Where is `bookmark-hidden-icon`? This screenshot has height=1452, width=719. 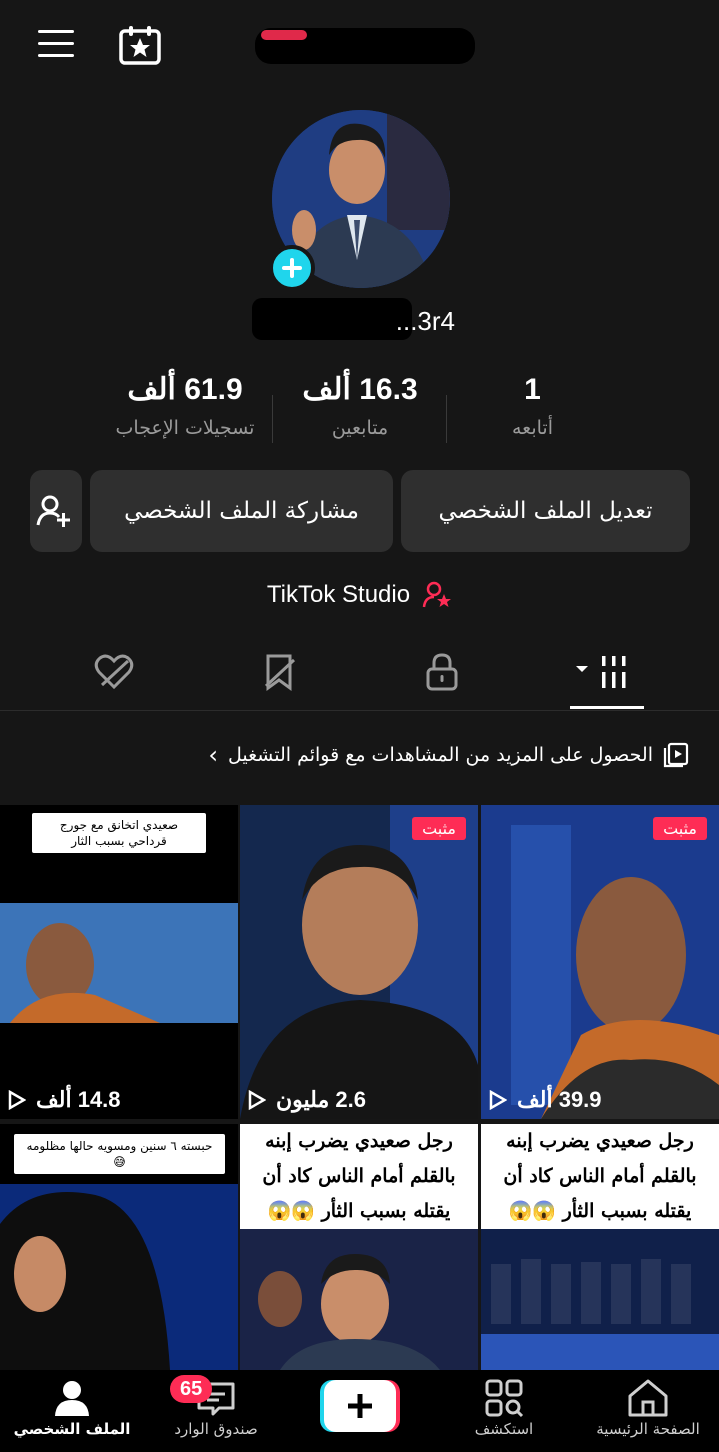
bookmark-hidden-icon is located at coordinates (280, 672).